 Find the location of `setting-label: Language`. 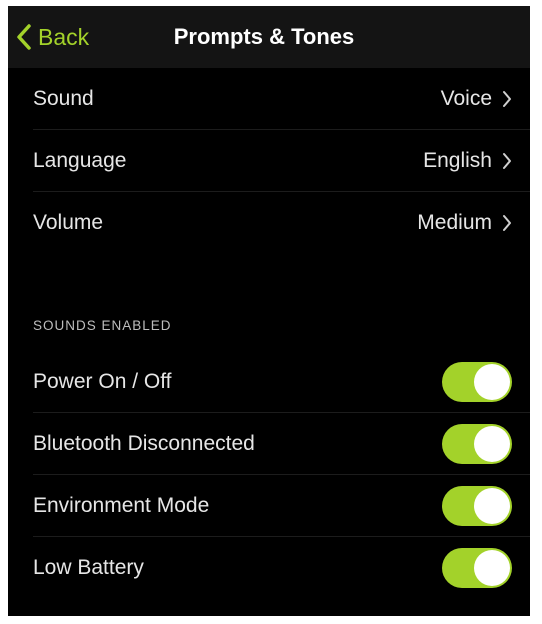

setting-label: Language is located at coordinates (80, 160).